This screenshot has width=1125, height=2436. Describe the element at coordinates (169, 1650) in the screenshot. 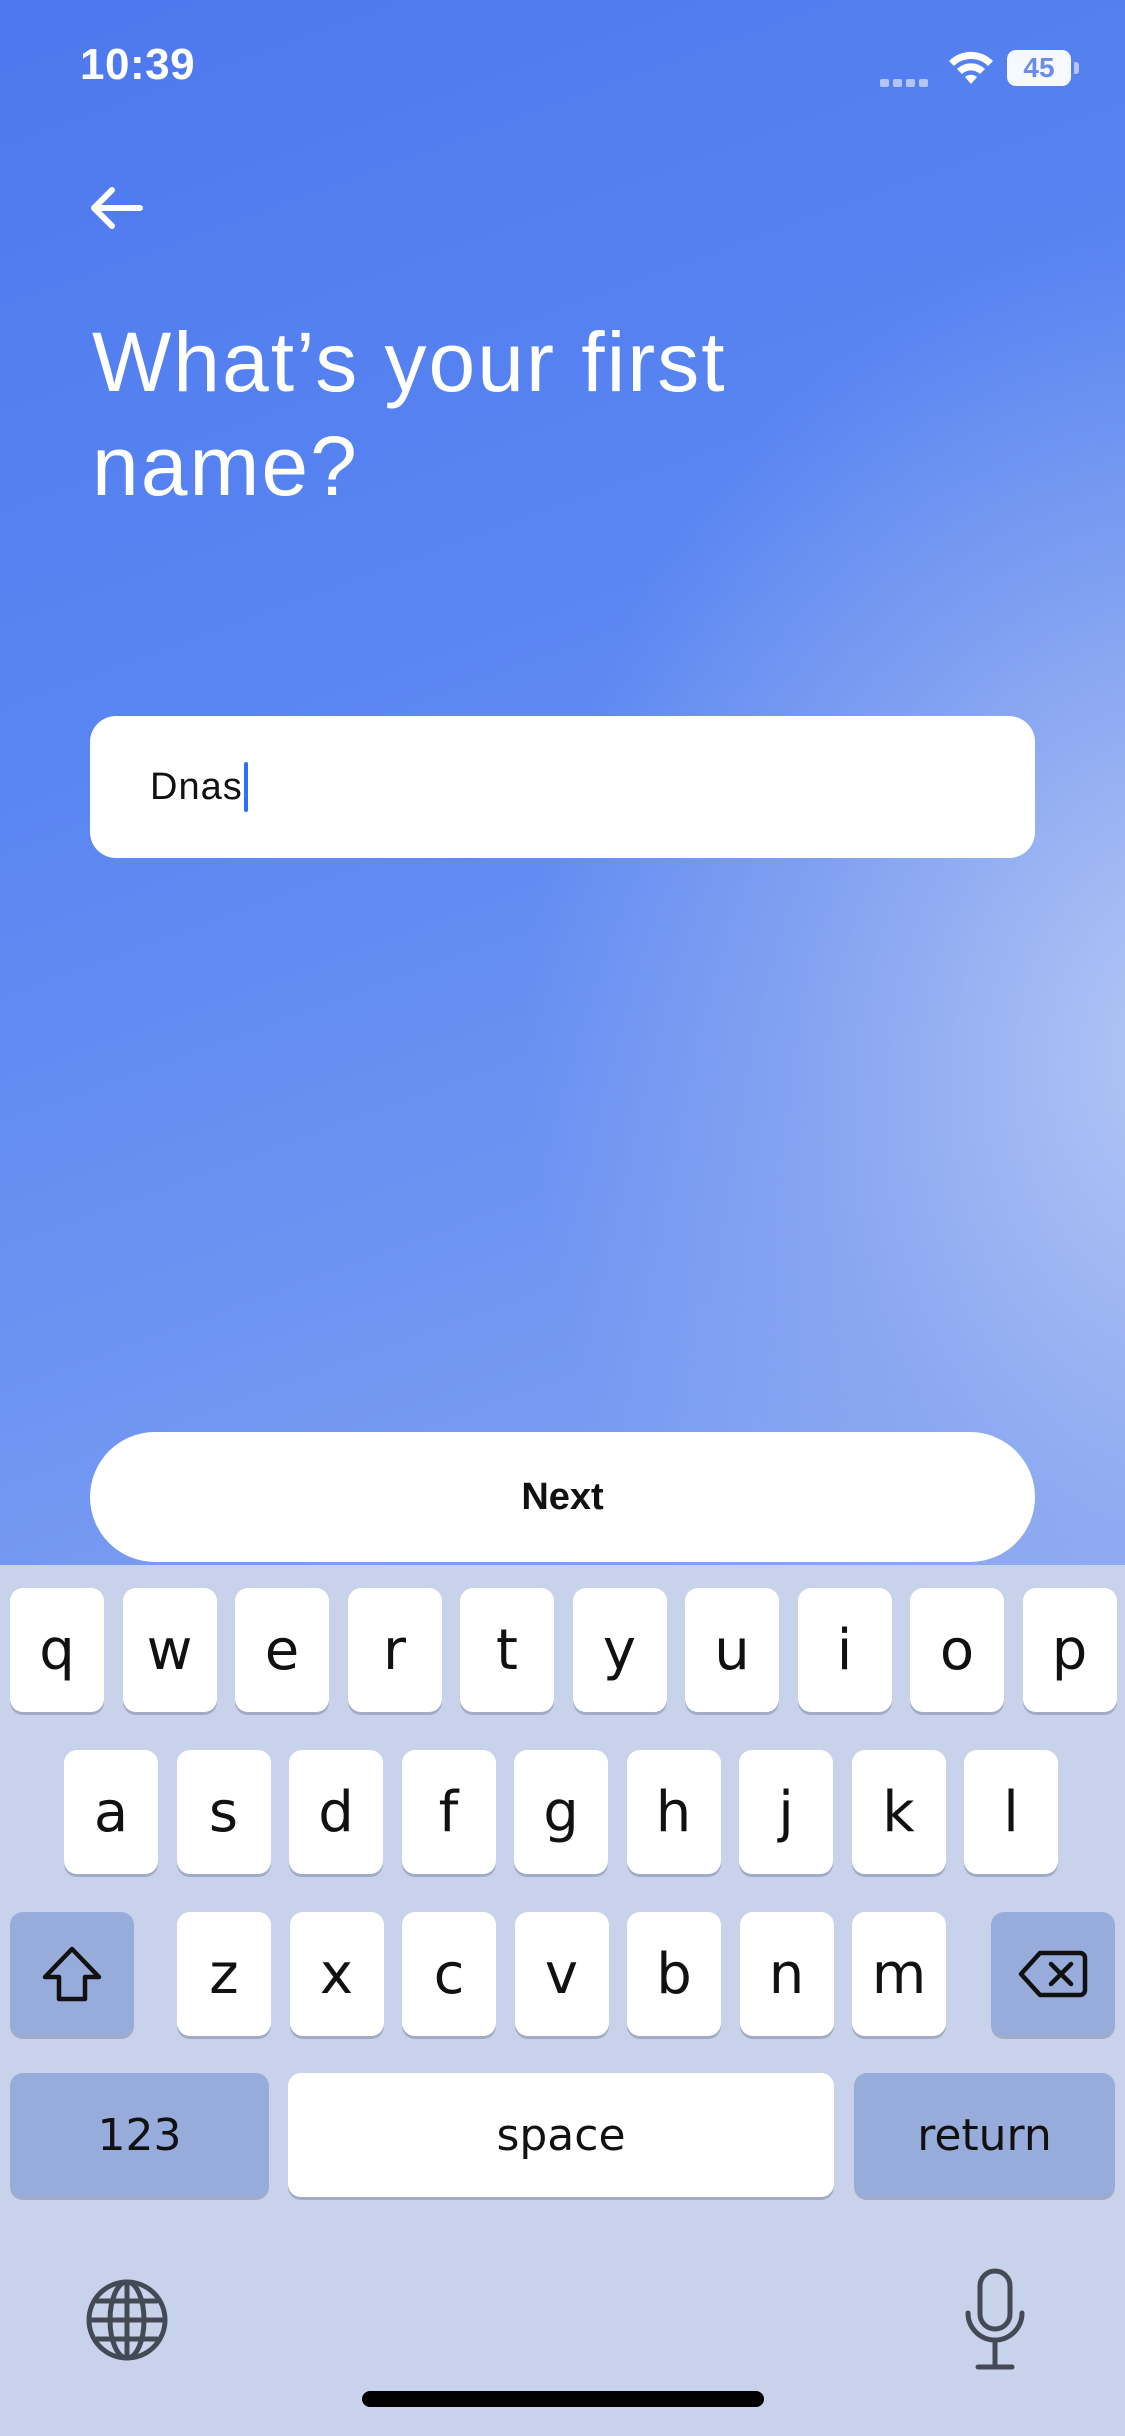

I see `key-w: w` at that location.